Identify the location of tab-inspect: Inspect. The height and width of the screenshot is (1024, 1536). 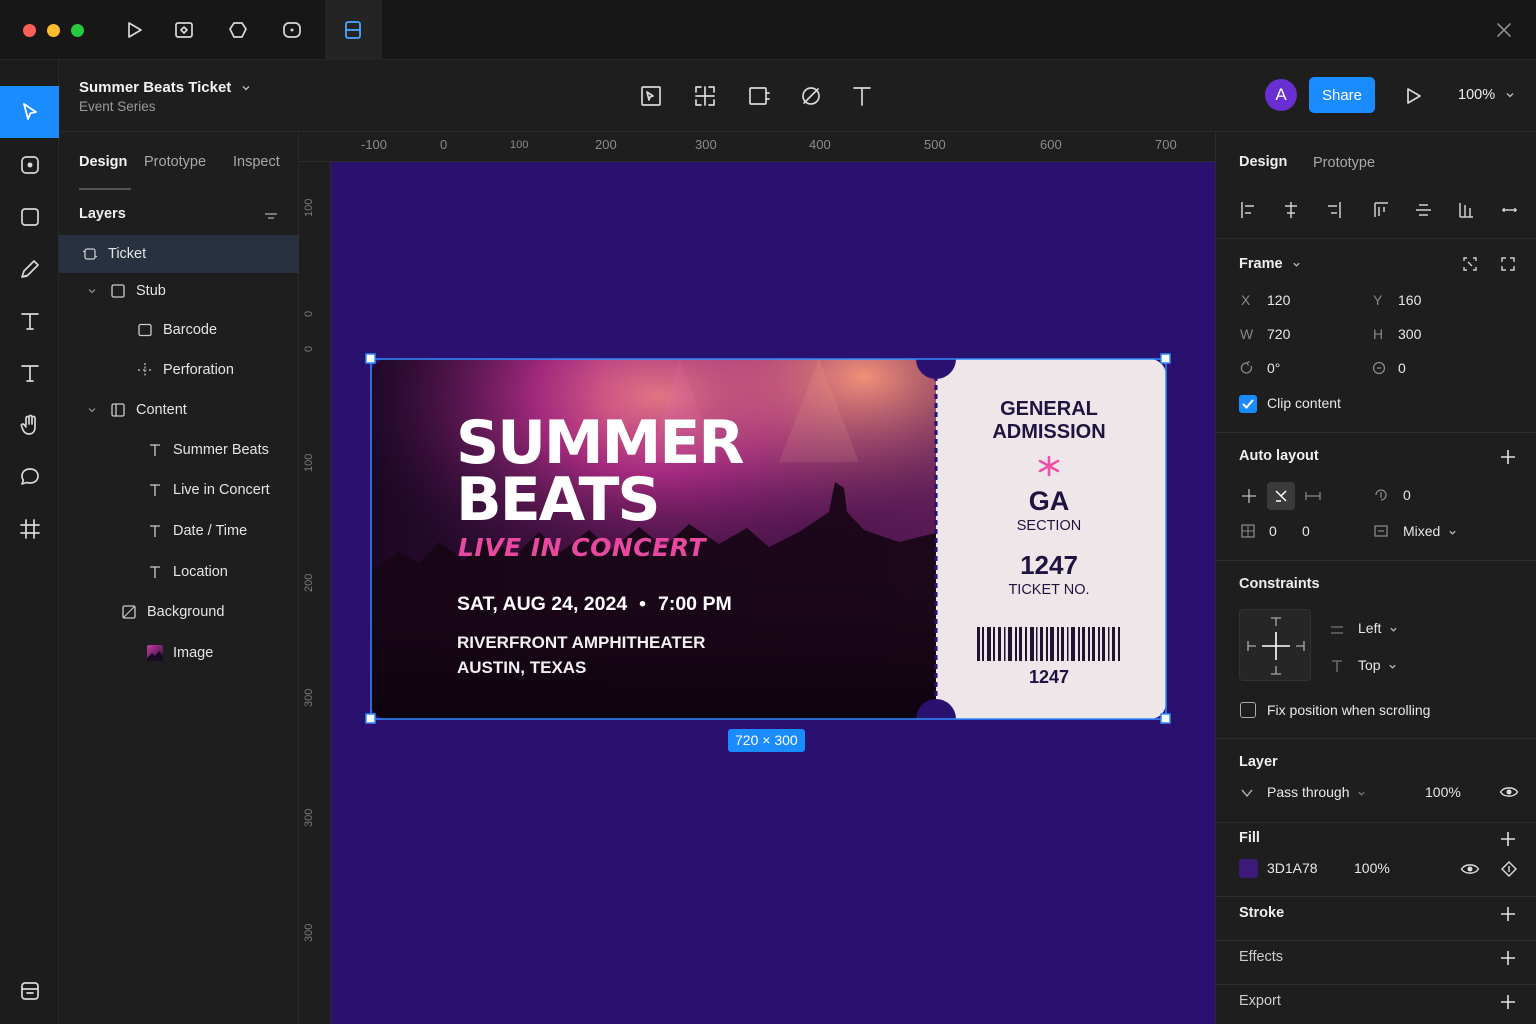
(256, 162).